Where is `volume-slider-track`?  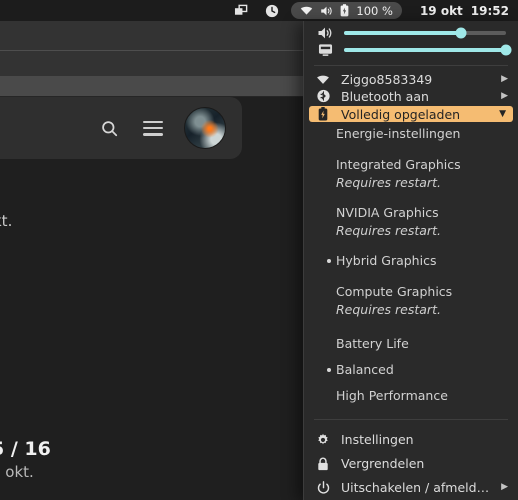
volume-slider-track is located at coordinates (425, 33).